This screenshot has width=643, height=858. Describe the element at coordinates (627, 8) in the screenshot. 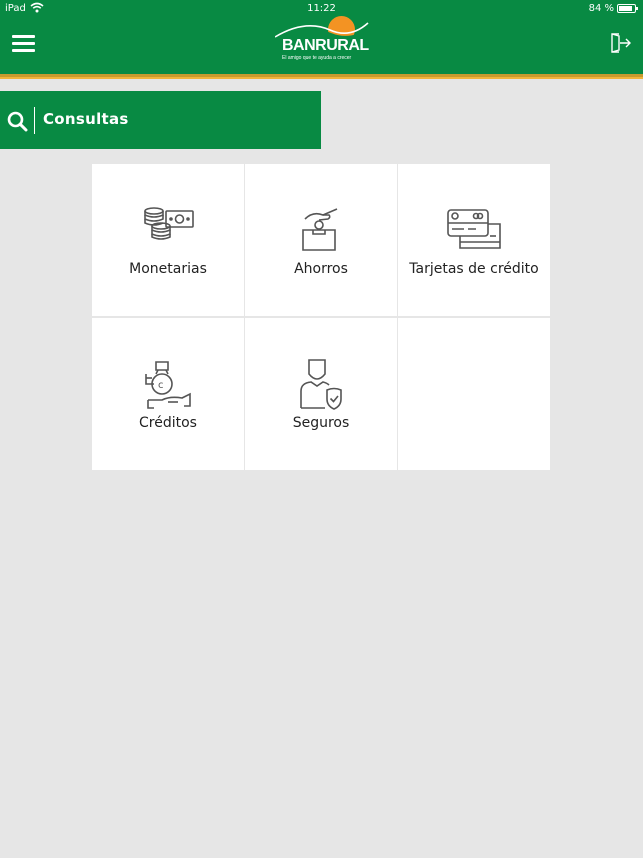

I see `battery-icon` at that location.